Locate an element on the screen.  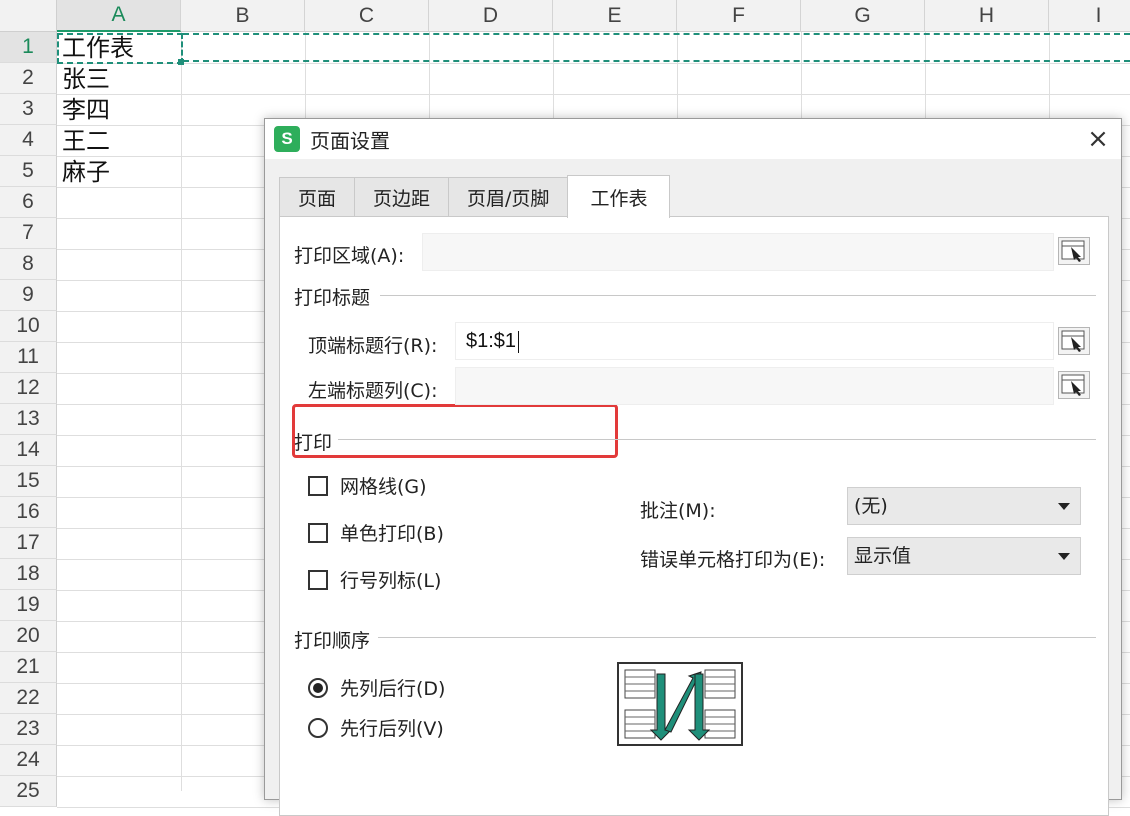
row-col-headings-checkbox is located at coordinates (318, 579).